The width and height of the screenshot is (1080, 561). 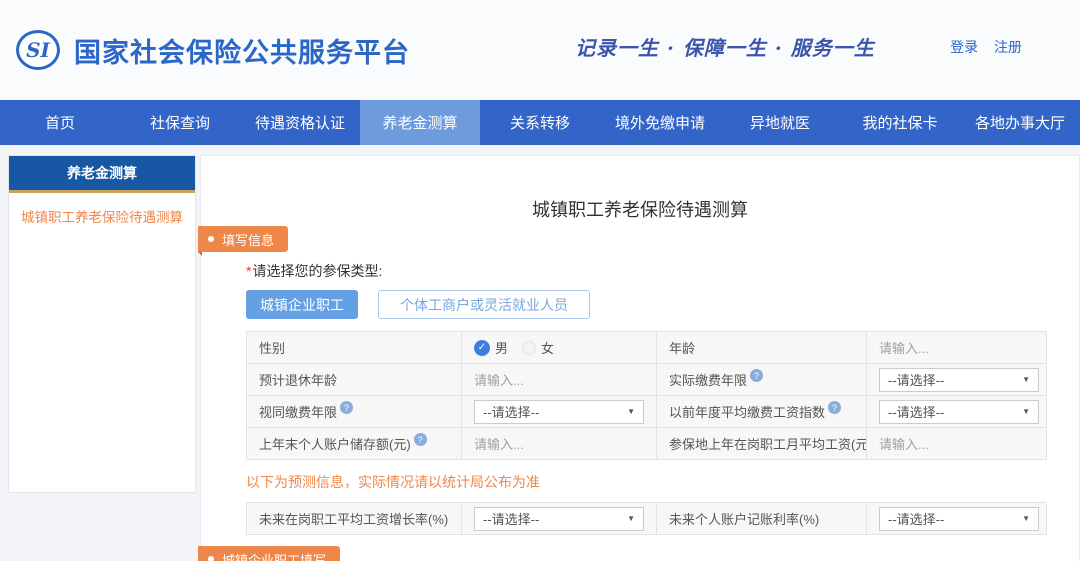 I want to click on nav-item-home: 首页, so click(x=60, y=122).